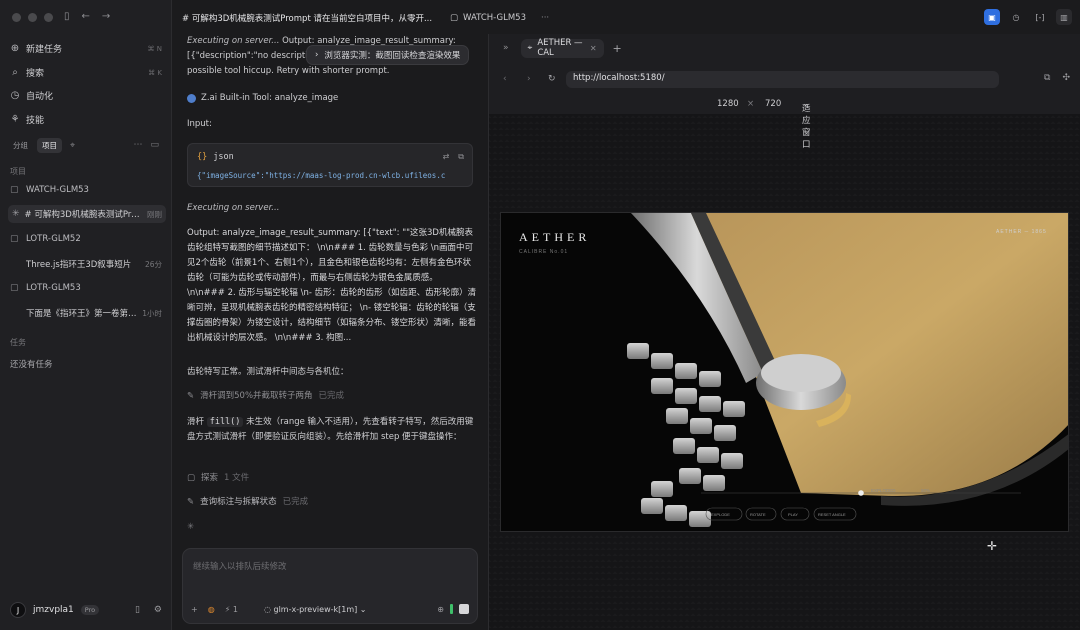 This screenshot has width=1080, height=630. What do you see at coordinates (86, 119) in the screenshot?
I see `sidebar-item-skills: ⚘ 技能` at bounding box center [86, 119].